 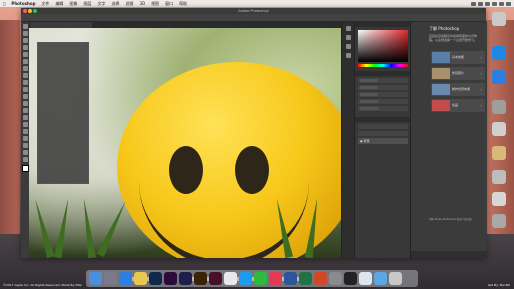 What do you see at coordinates (129, 4) in the screenshot?
I see `menu-filter: 滤镜` at bounding box center [129, 4].